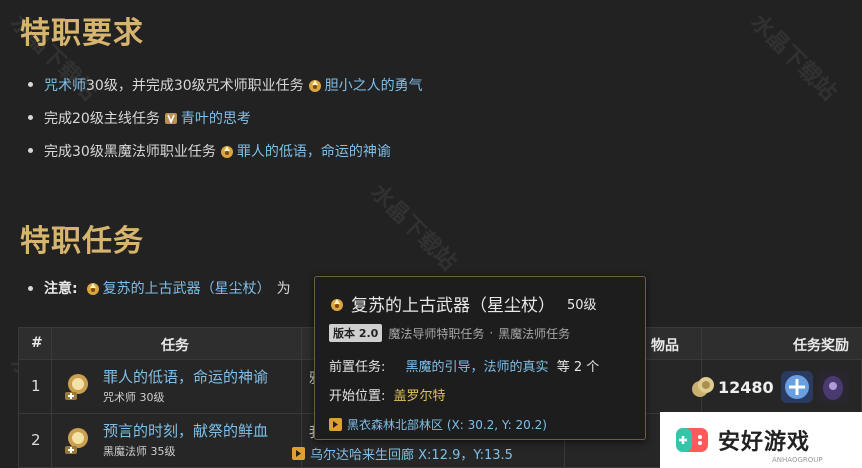 The height and width of the screenshot is (468, 862). I want to click on requirements-heading: 特职要求, so click(82, 33).